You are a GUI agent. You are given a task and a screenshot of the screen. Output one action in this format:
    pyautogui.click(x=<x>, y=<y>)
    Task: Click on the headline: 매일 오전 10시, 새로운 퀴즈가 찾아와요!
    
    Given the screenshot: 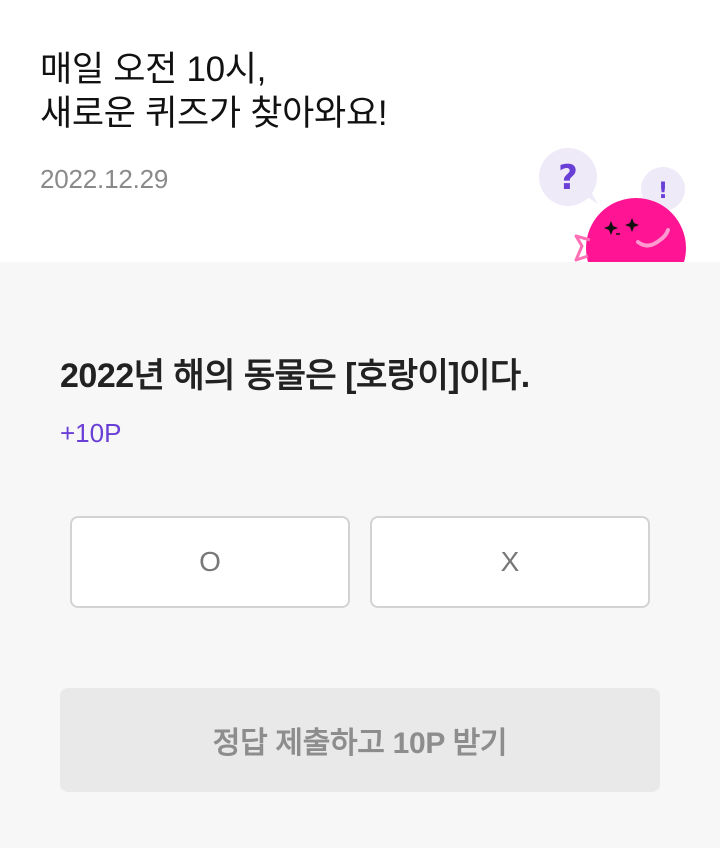 What is the action you would take?
    pyautogui.click(x=214, y=92)
    